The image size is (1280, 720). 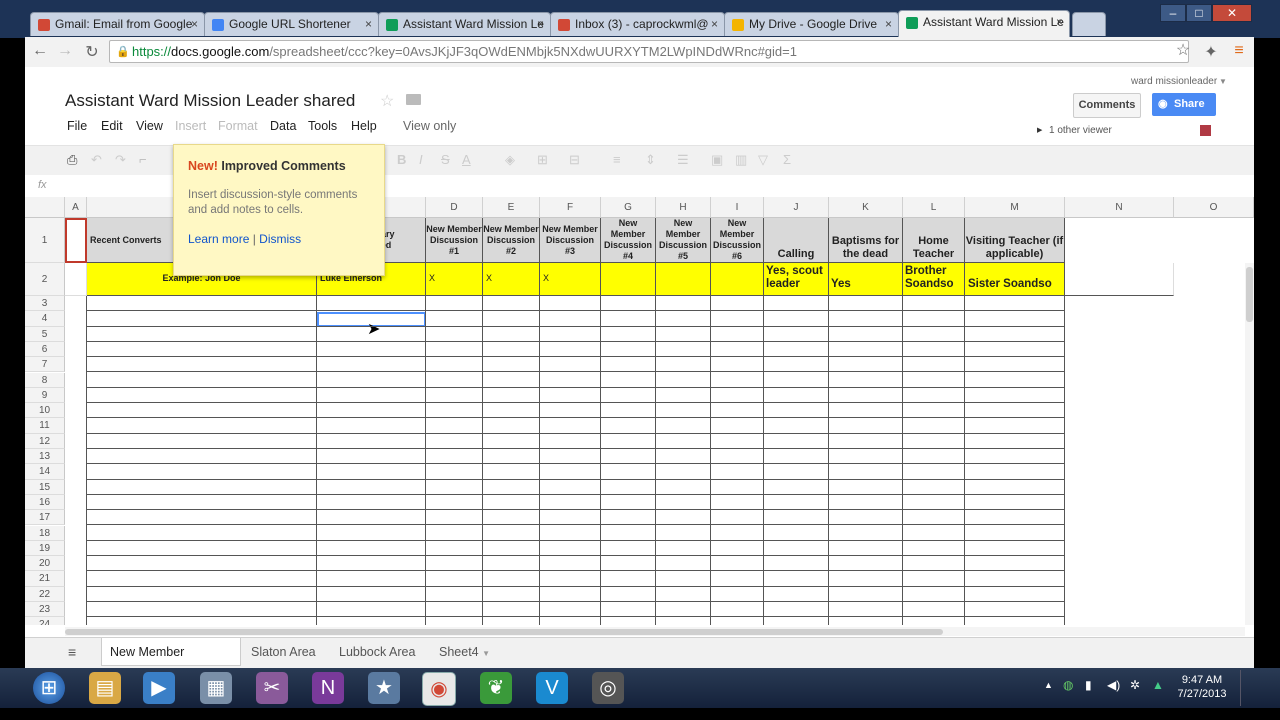 What do you see at coordinates (1249, 294) in the screenshot?
I see `vertical-scroll-thumb` at bounding box center [1249, 294].